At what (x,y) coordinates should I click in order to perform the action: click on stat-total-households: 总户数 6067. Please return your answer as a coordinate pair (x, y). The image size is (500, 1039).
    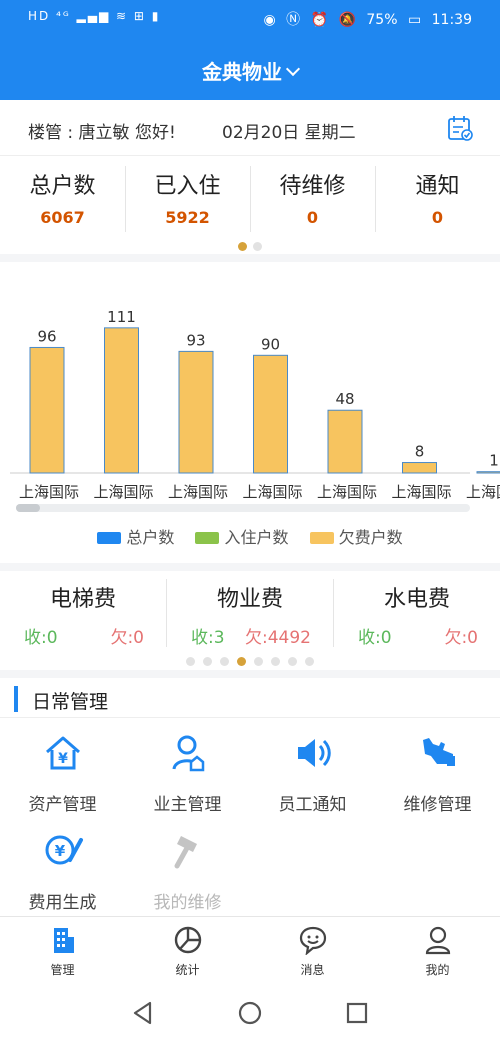
    Looking at the image, I should click on (62, 197).